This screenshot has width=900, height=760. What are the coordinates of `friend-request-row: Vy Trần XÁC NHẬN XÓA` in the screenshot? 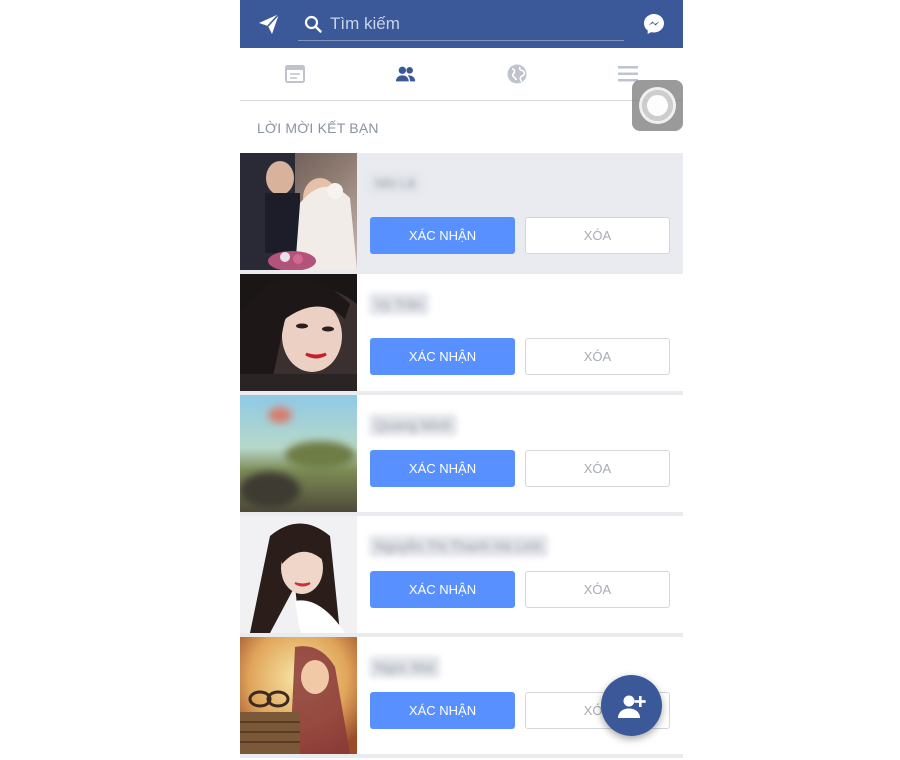 It's located at (461, 334).